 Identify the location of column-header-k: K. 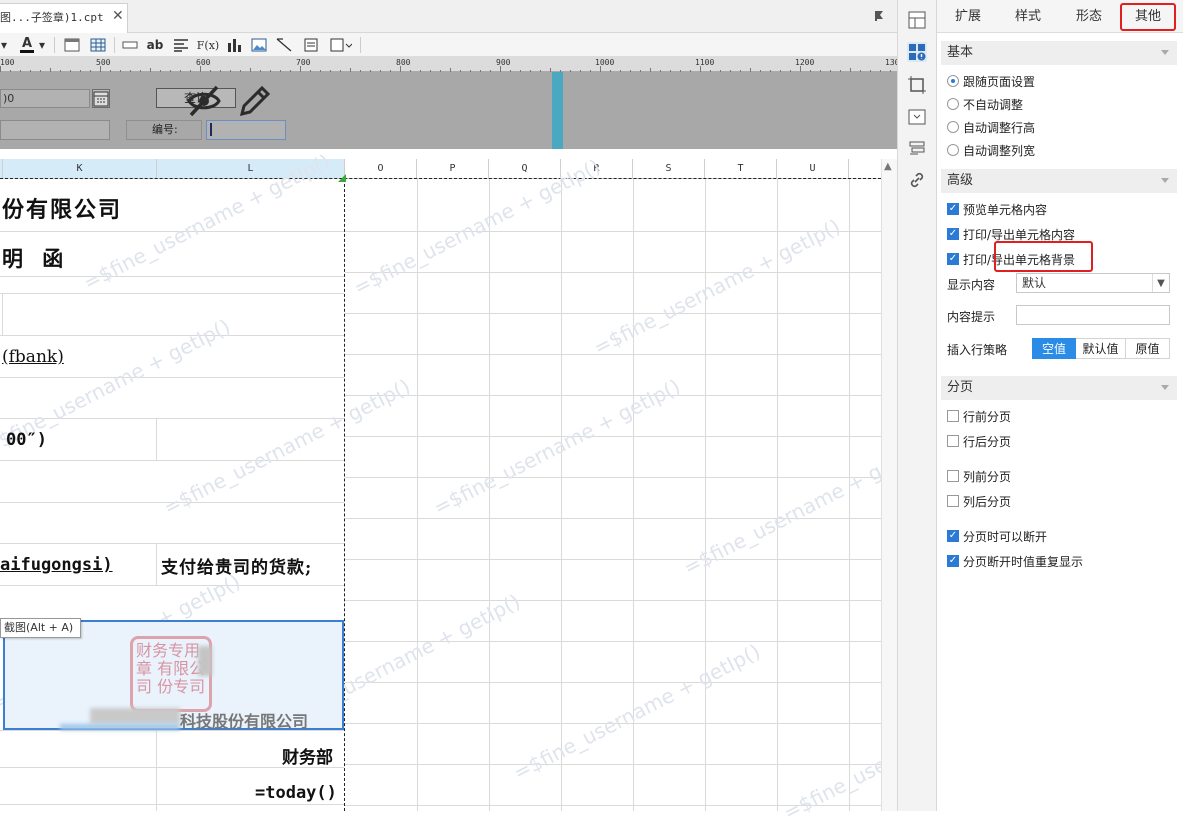
(80, 169).